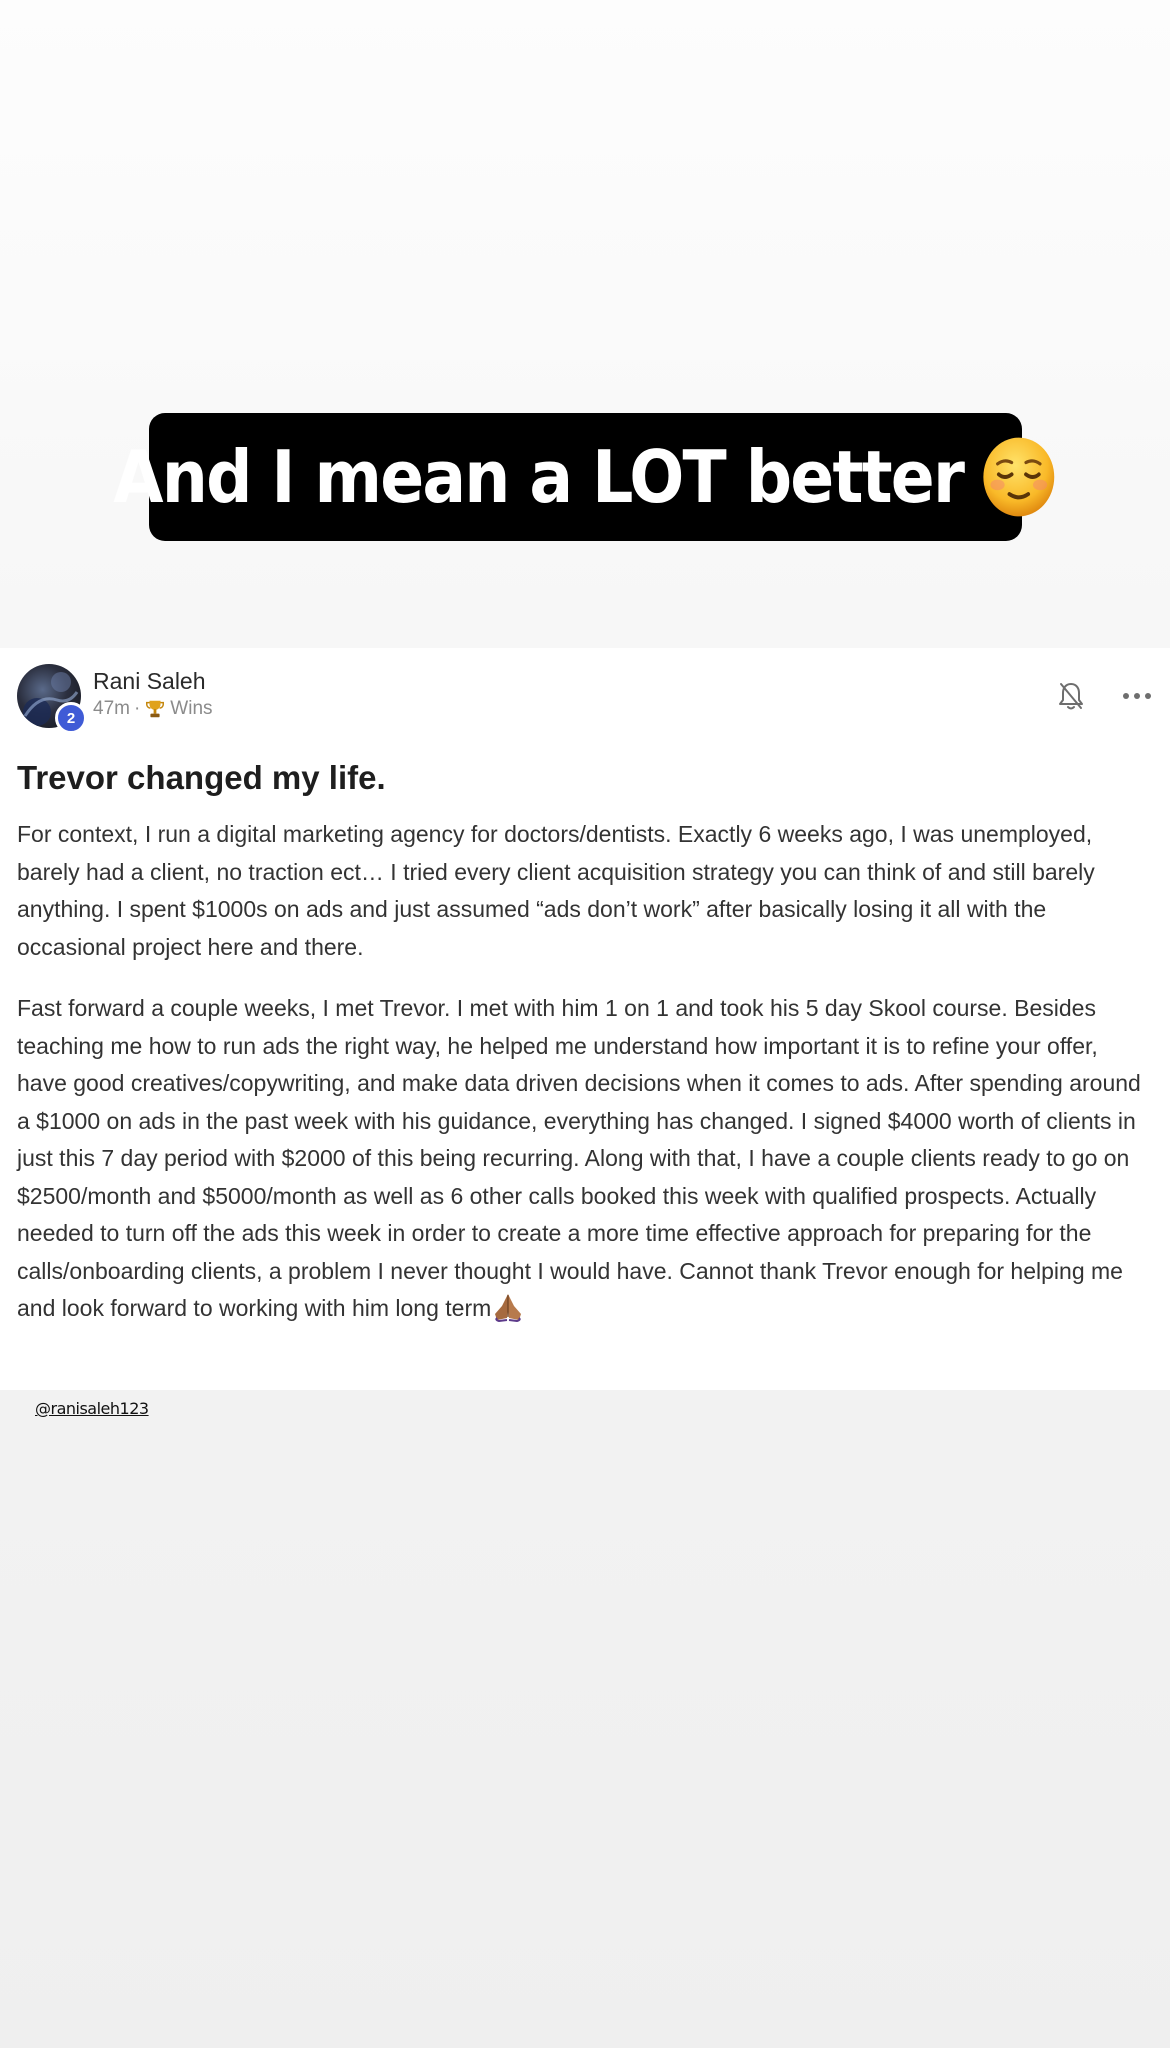 The width and height of the screenshot is (1170, 2048). I want to click on bell-off-icon, so click(1071, 696).